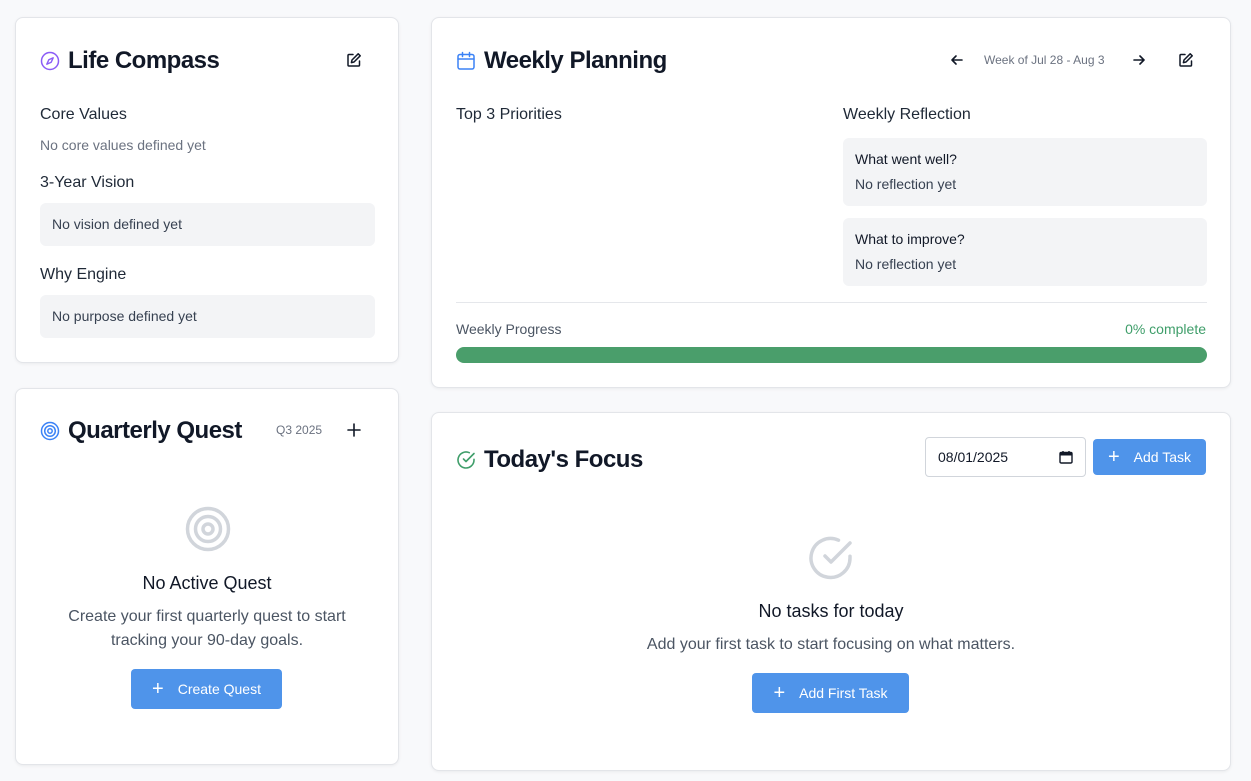 The image size is (1251, 781). What do you see at coordinates (1025, 172) in the screenshot?
I see `went-well-box: What went well? No reflection yet` at bounding box center [1025, 172].